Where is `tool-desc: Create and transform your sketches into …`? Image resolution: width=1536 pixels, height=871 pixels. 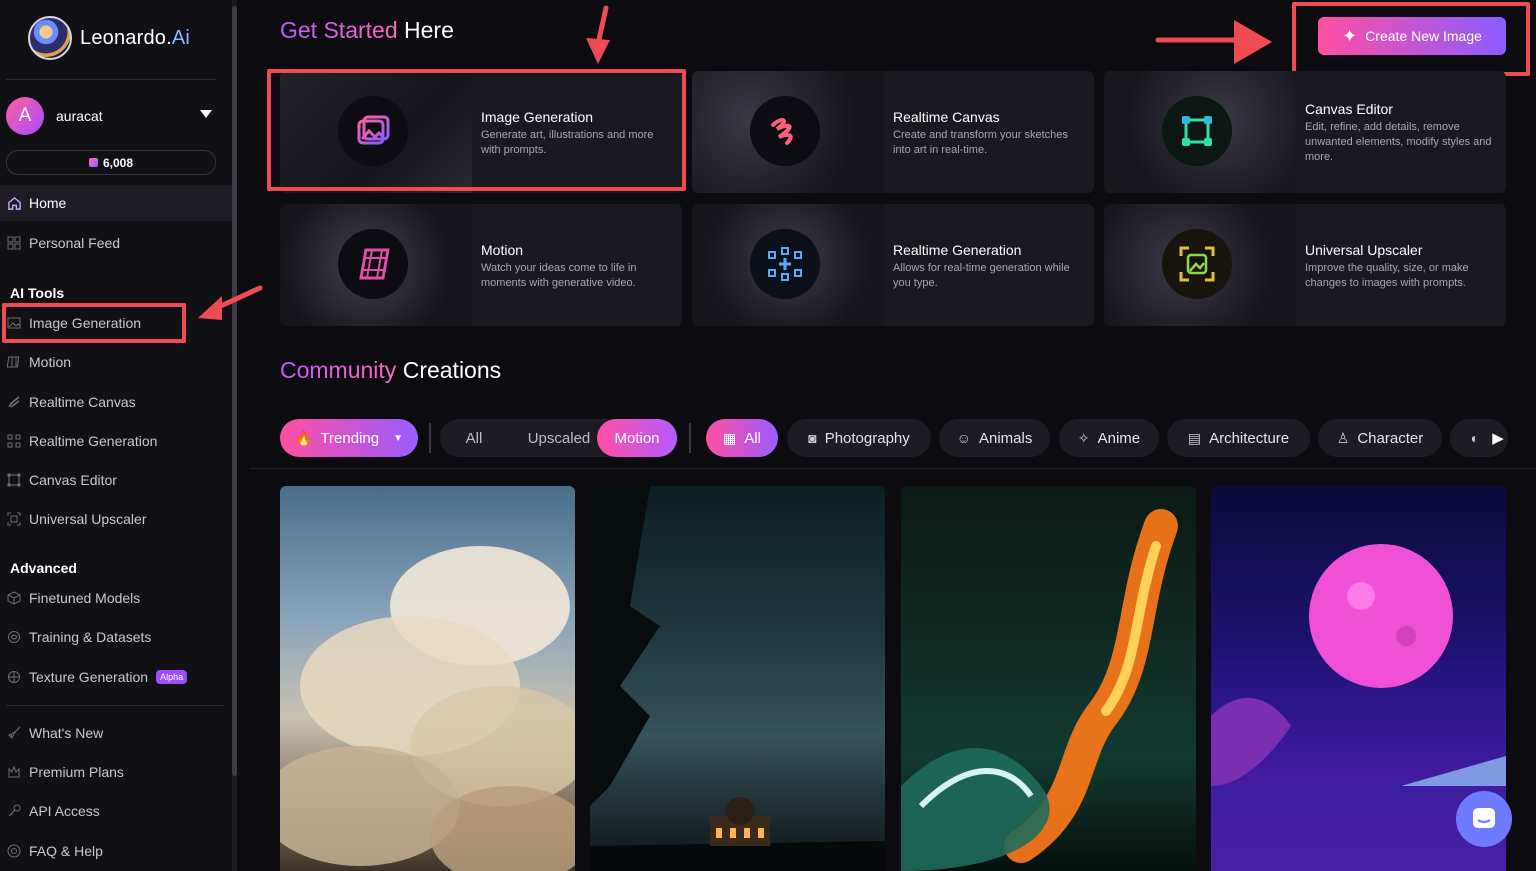
tool-desc: Create and transform your sketches into … is located at coordinates (980, 142).